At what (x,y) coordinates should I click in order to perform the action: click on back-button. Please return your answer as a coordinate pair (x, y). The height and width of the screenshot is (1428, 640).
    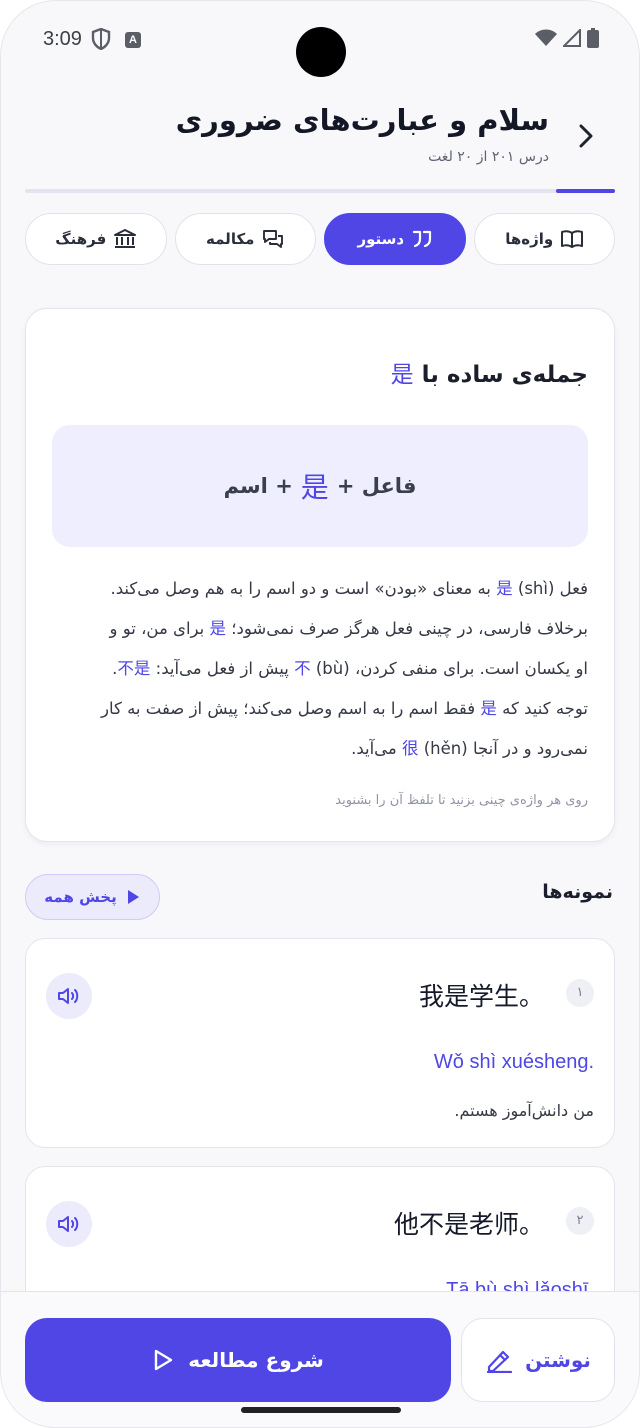
    Looking at the image, I should click on (586, 136).